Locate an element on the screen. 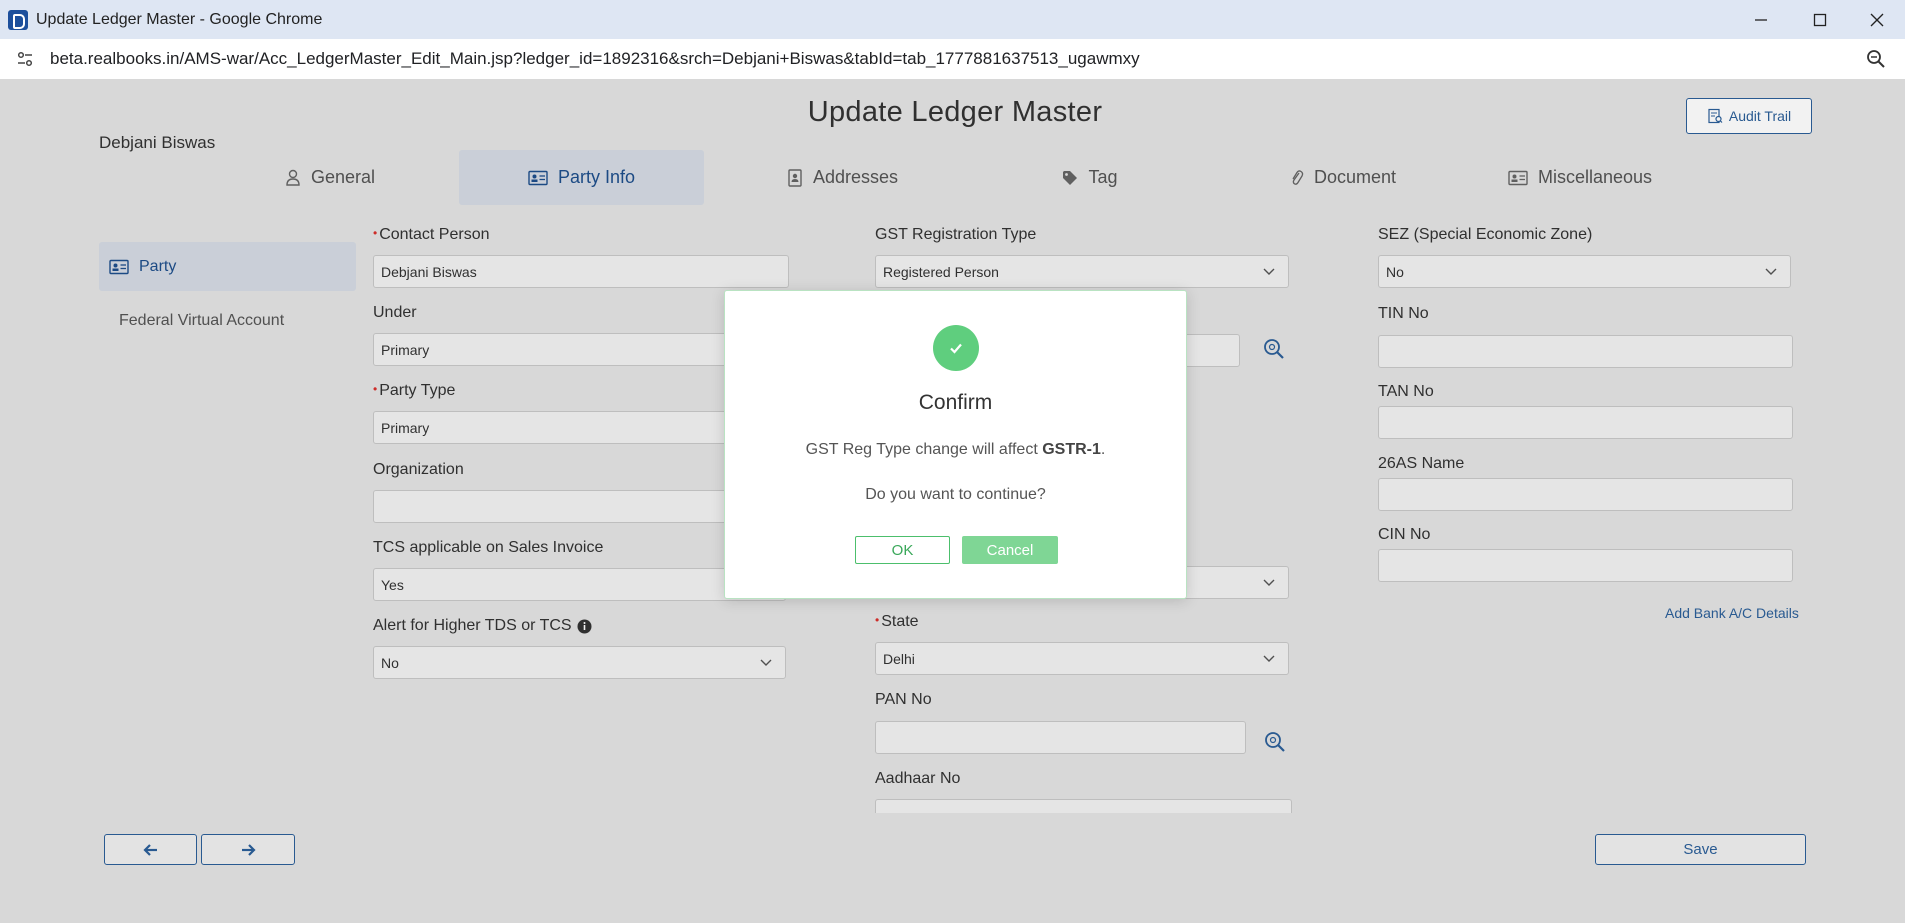  maximize-icon is located at coordinates (1820, 19).